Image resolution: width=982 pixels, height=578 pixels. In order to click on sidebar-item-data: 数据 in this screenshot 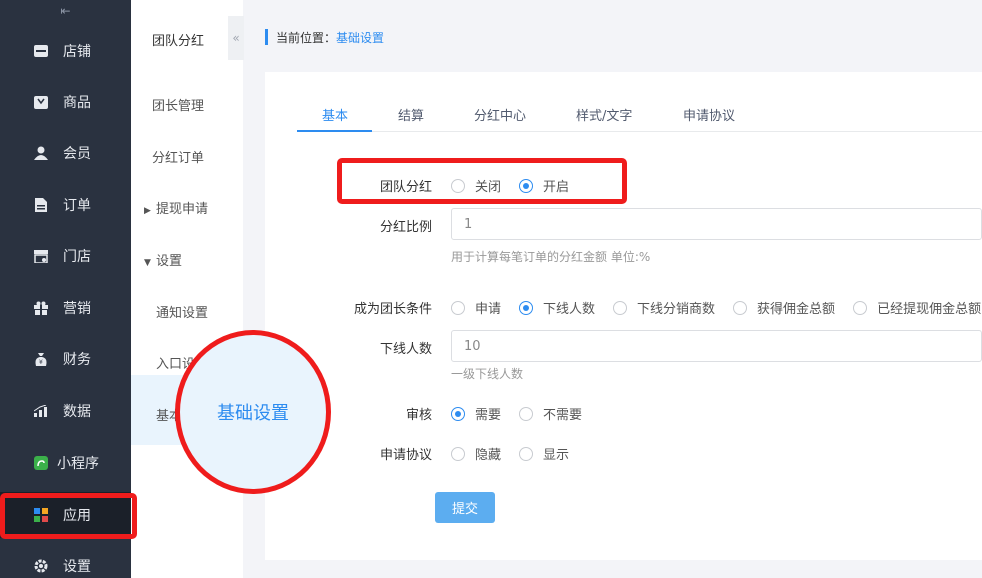, I will do `click(65, 411)`.